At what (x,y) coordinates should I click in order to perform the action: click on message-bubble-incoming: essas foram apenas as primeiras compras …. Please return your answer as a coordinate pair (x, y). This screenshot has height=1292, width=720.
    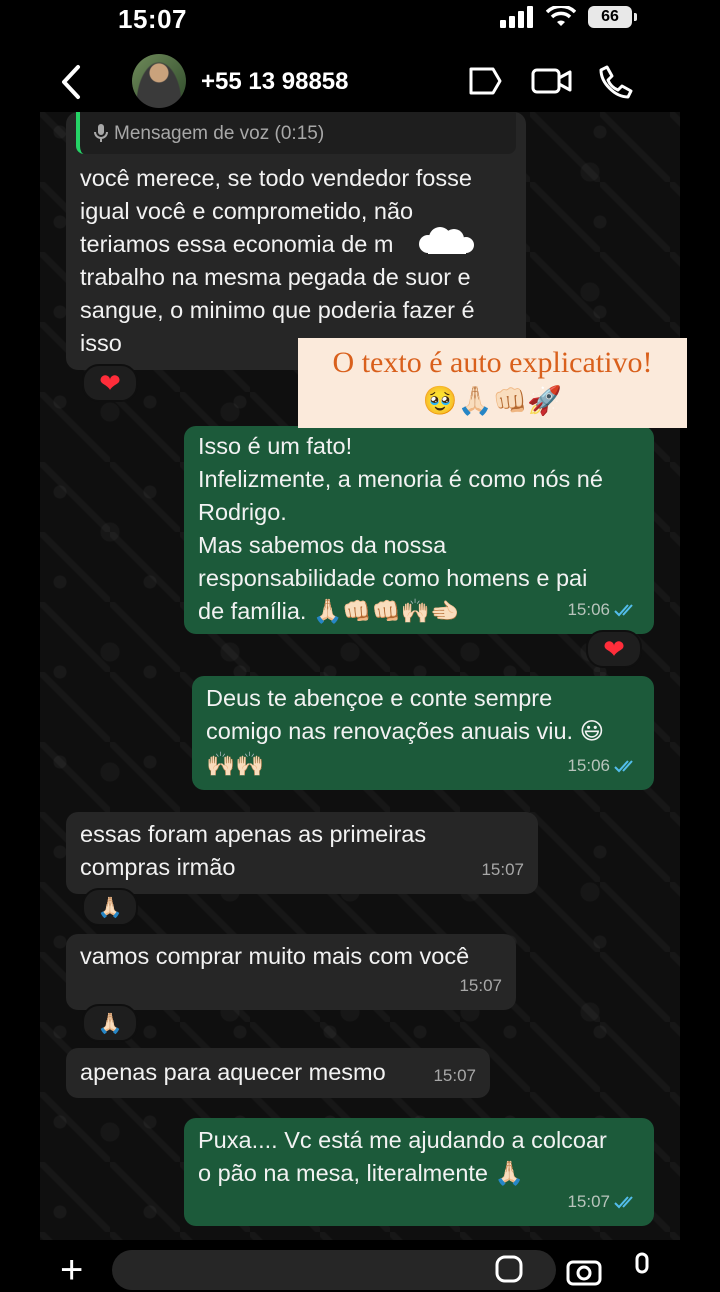
    Looking at the image, I should click on (302, 853).